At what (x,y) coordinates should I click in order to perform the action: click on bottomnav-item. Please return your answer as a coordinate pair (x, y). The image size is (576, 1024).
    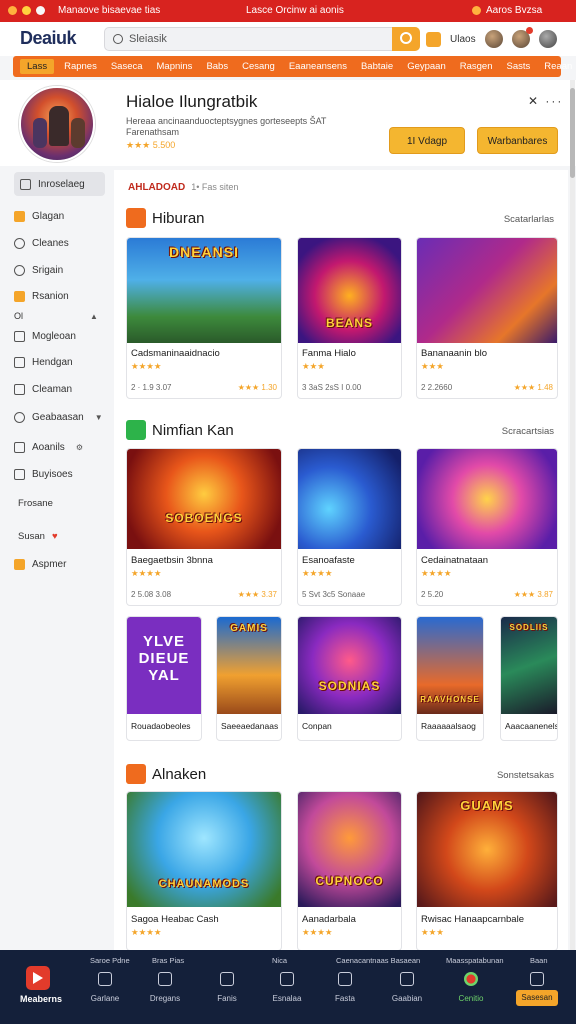
    Looking at the image, I should click on (537, 979).